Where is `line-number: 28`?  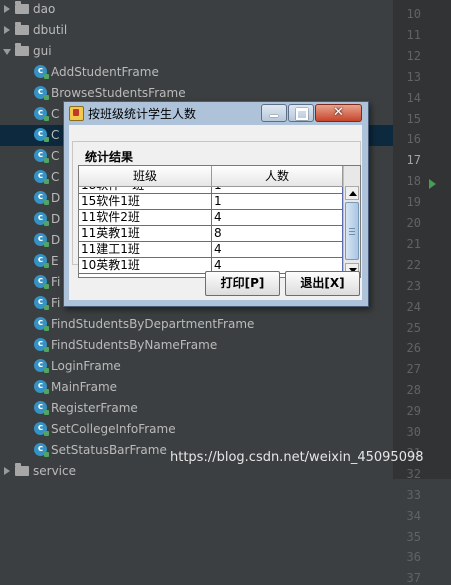 line-number: 28 is located at coordinates (413, 390).